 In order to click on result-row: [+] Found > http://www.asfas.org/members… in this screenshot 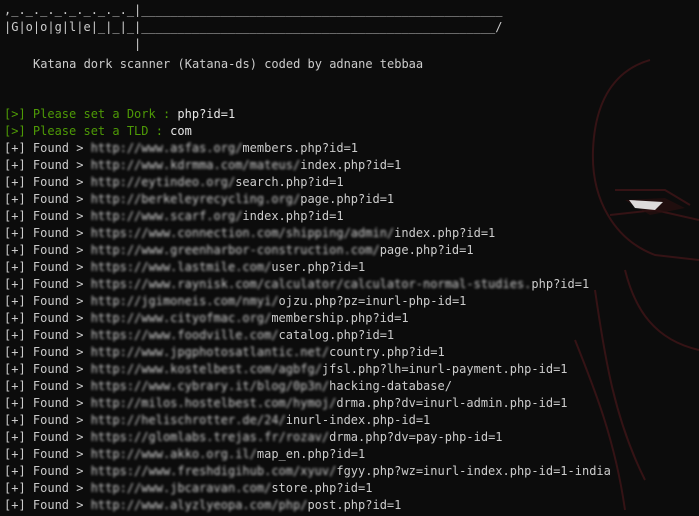, I will do `click(350, 148)`.